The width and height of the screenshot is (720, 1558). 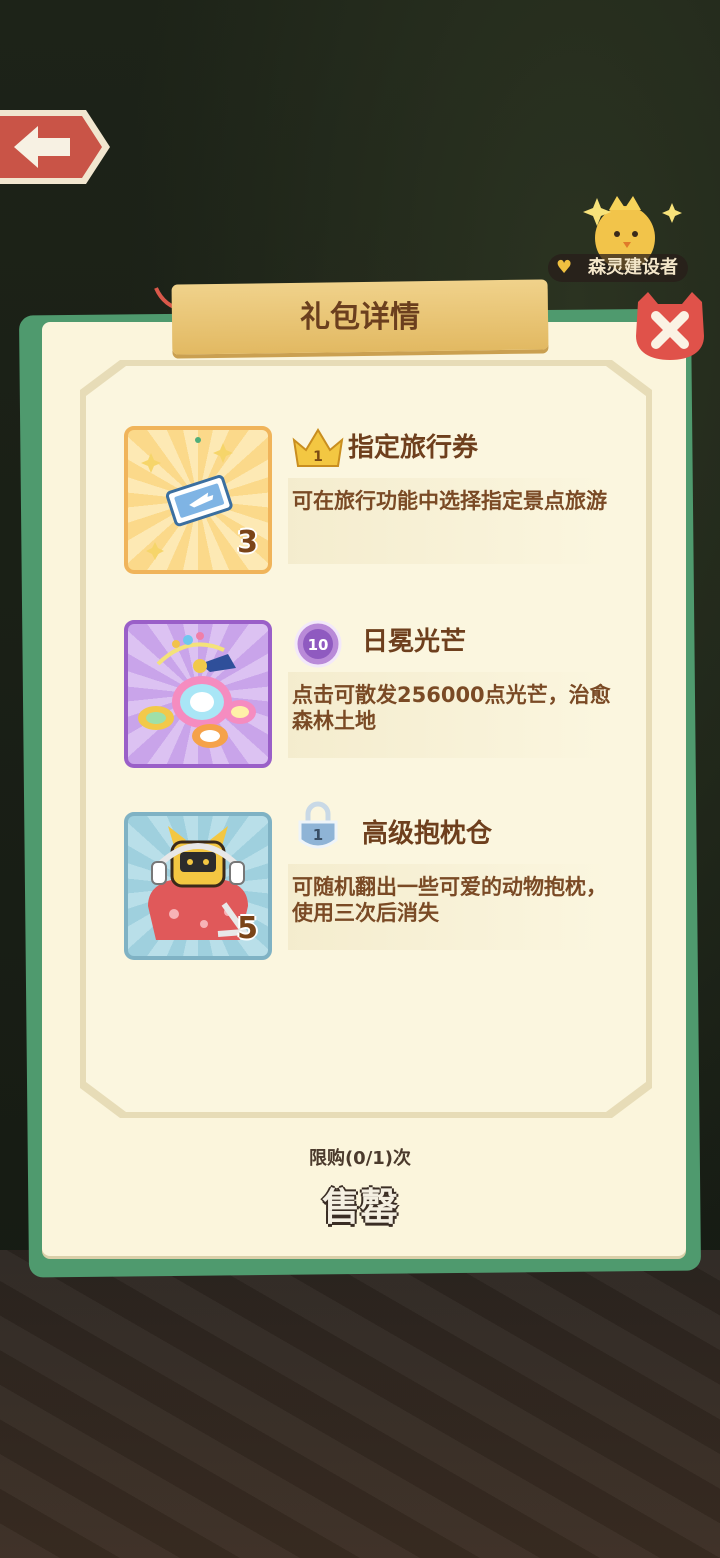 I want to click on item-name: 日冕光芒, so click(x=414, y=642).